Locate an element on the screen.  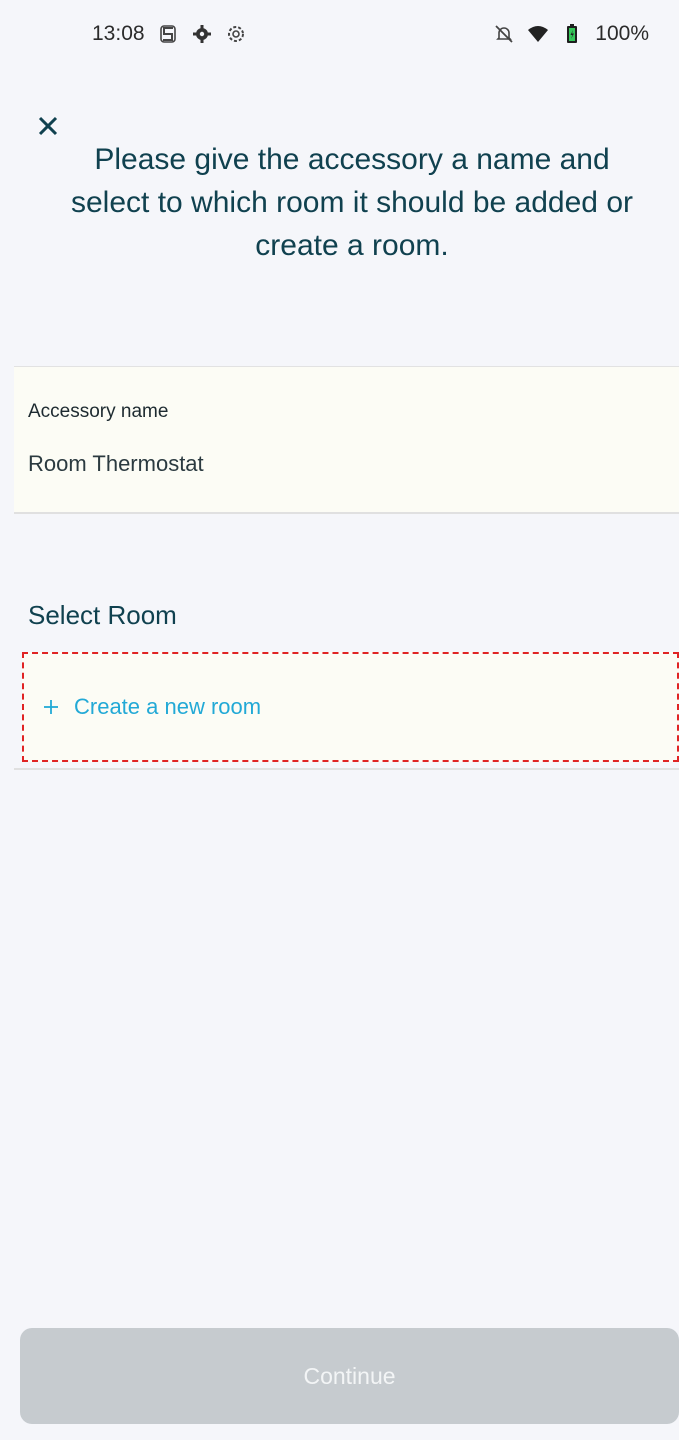
status-bar-right: 100% is located at coordinates (571, 34).